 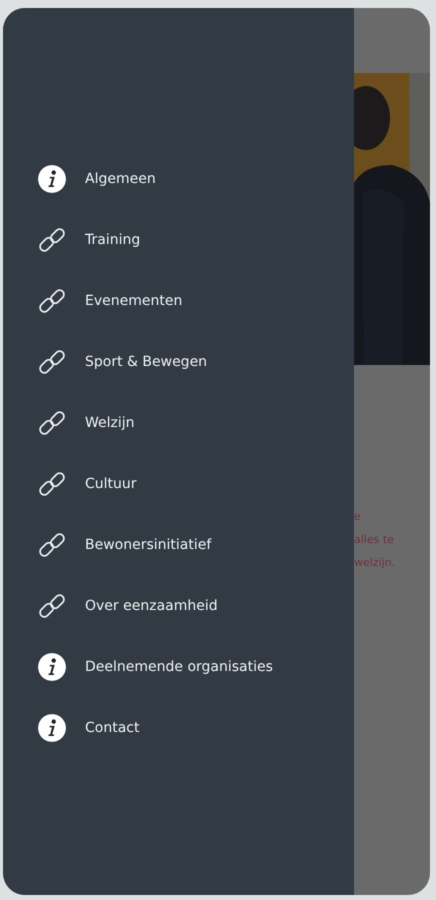 What do you see at coordinates (178, 483) in the screenshot?
I see `menu-item: Cultuur` at bounding box center [178, 483].